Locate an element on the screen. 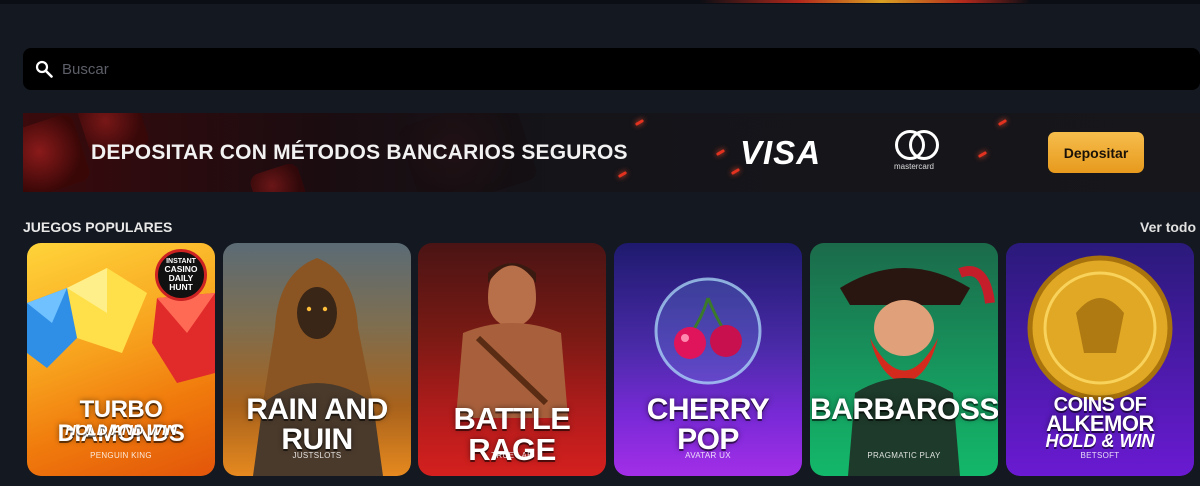 Image resolution: width=1200 pixels, height=486 pixels. game-title: BARBAROSSA is located at coordinates (904, 409).